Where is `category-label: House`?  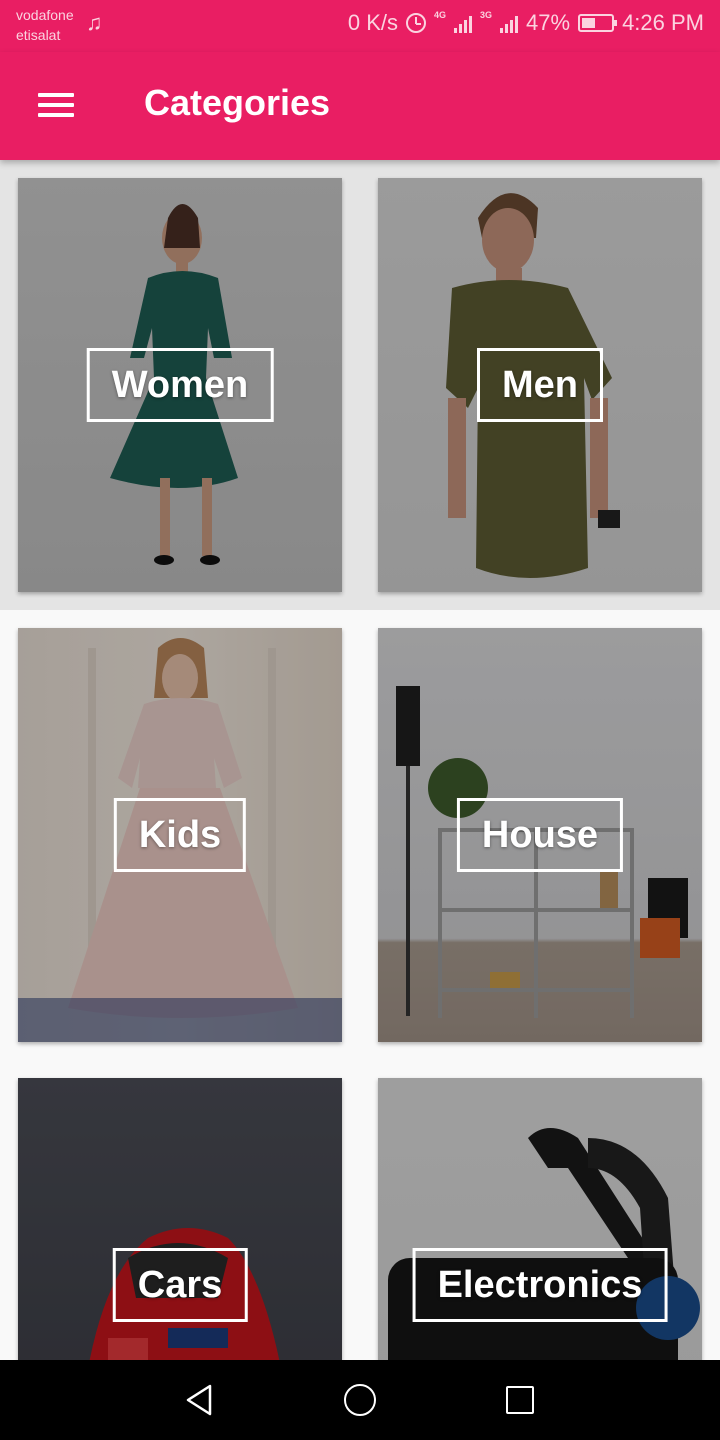 category-label: House is located at coordinates (540, 835).